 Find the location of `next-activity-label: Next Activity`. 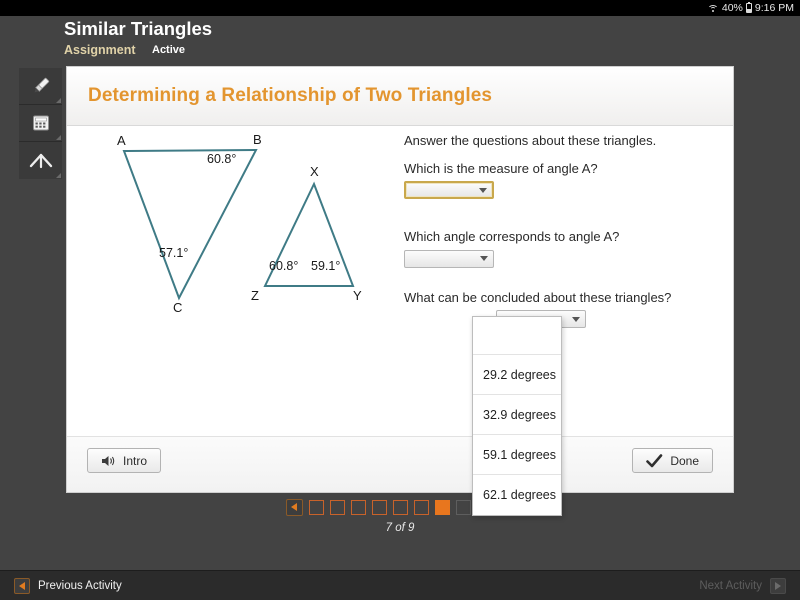

next-activity-label: Next Activity is located at coordinates (730, 586).